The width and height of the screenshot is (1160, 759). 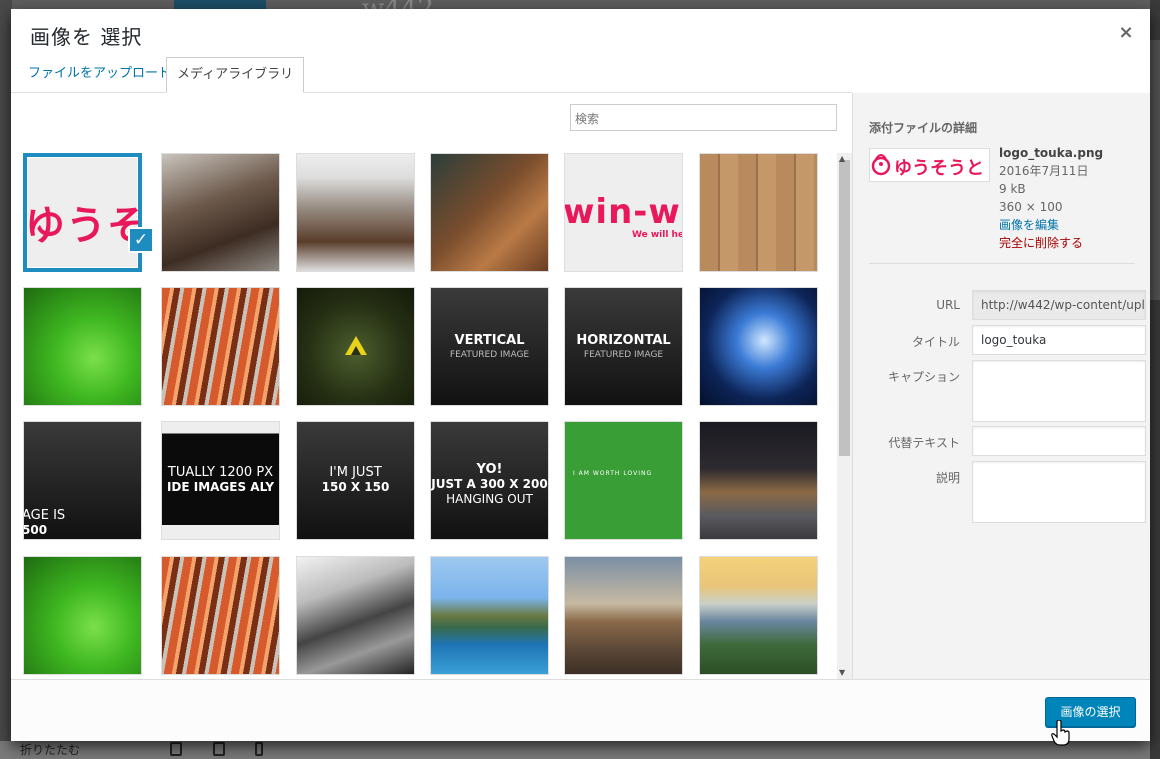 I want to click on modal-title: 画像を 選択, so click(x=86, y=37).